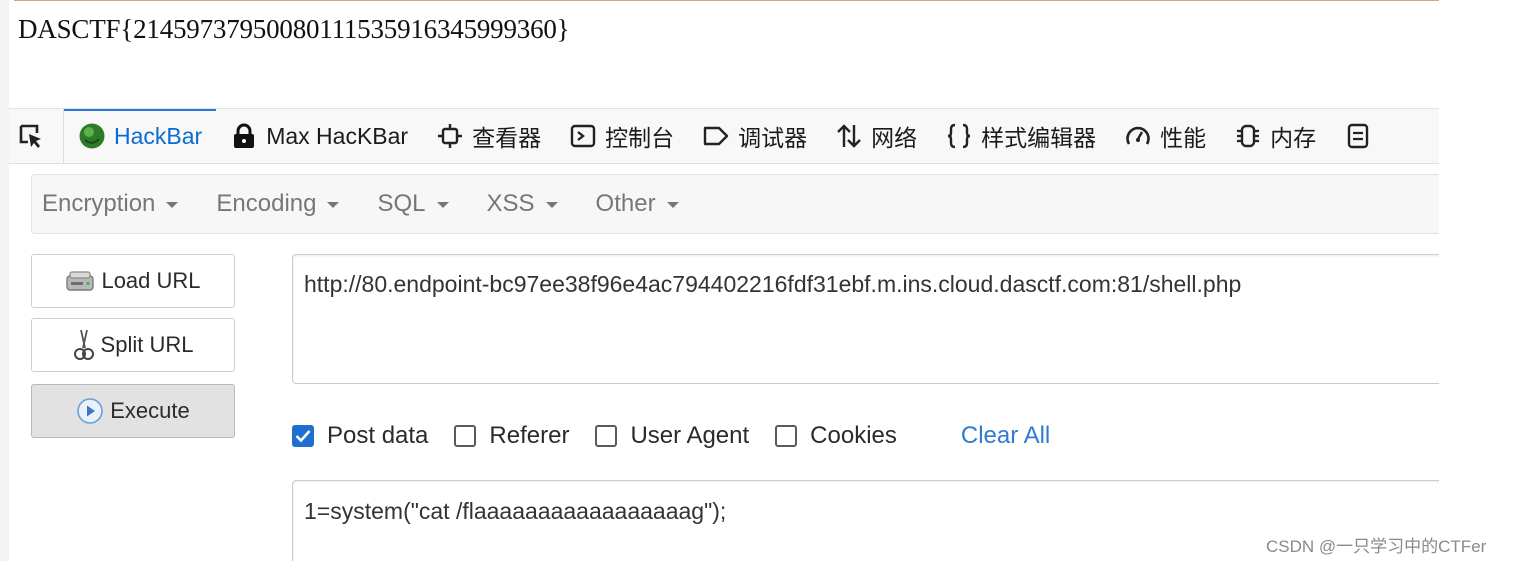 The height and width of the screenshot is (561, 1523). What do you see at coordinates (1293, 138) in the screenshot?
I see `tab-memory-label: 内存` at bounding box center [1293, 138].